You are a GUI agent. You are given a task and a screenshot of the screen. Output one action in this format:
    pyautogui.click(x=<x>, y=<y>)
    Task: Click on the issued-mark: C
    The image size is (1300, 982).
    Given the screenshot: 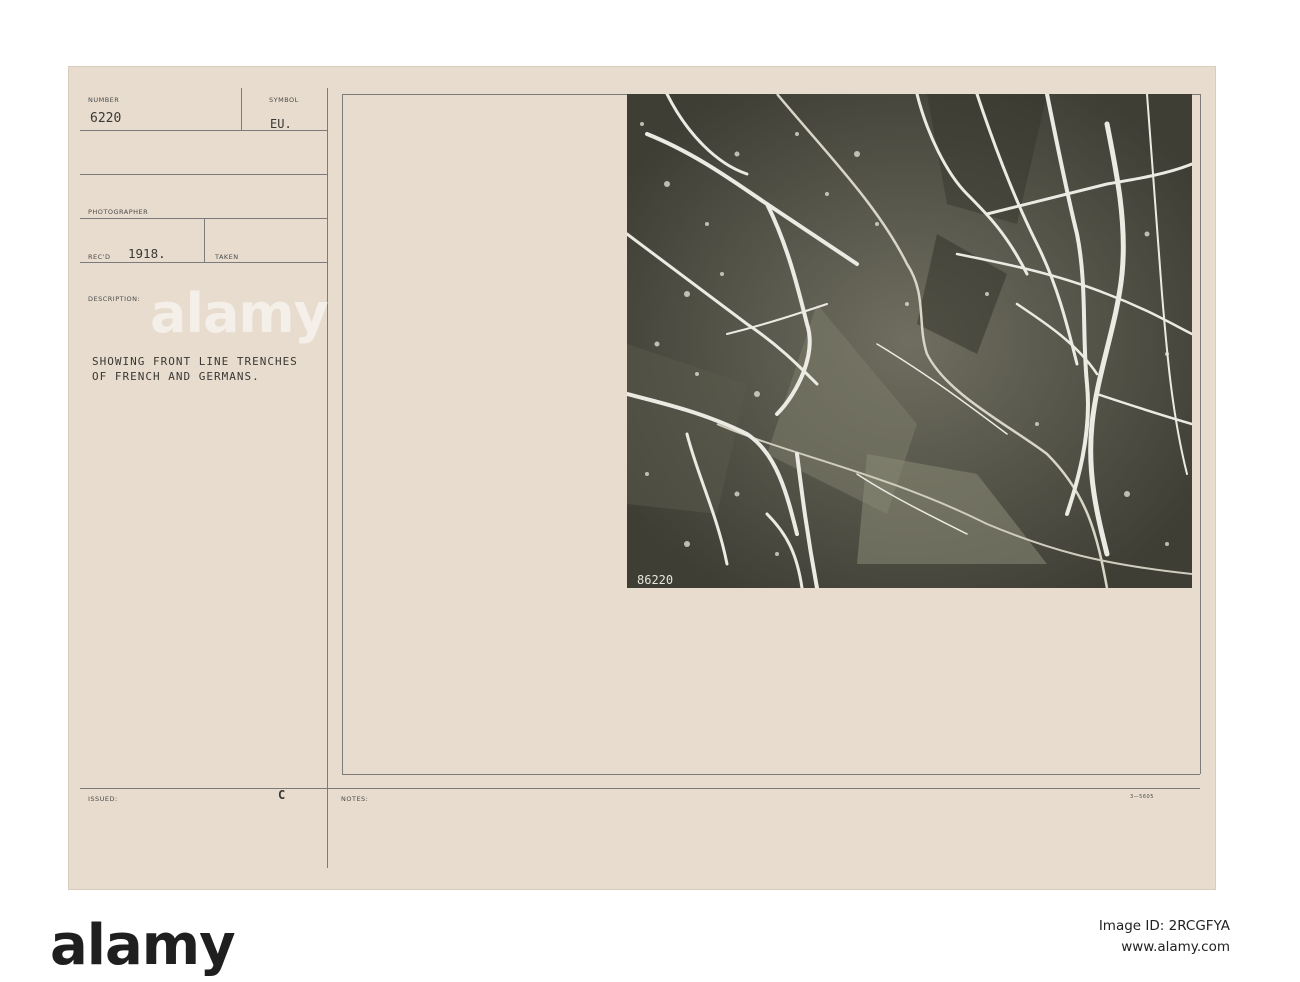 What is the action you would take?
    pyautogui.click(x=282, y=795)
    